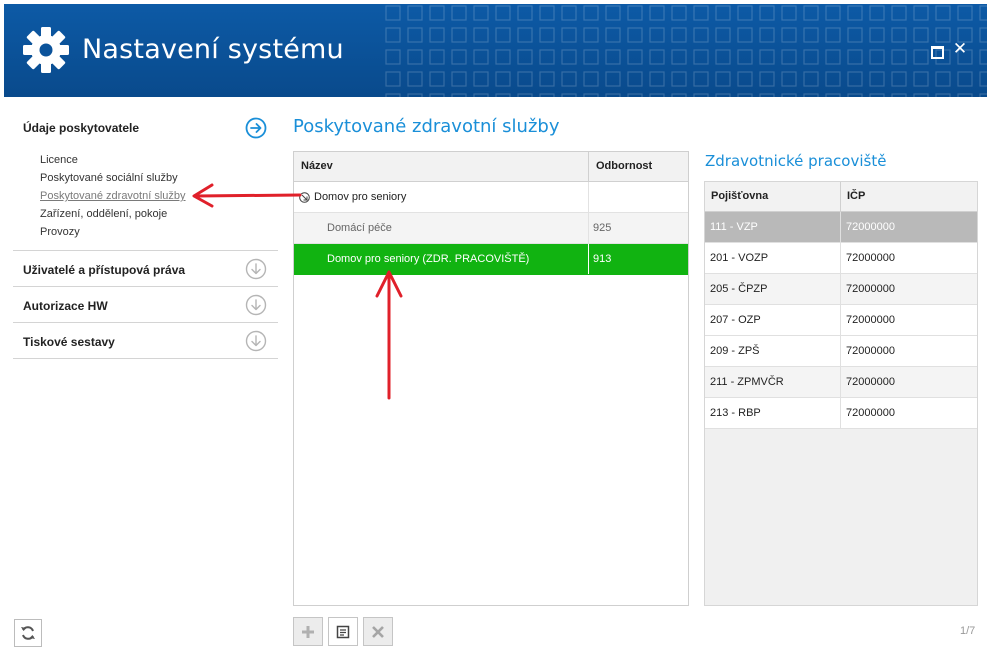 The height and width of the screenshot is (658, 991). I want to click on sidebar-item-health-services: Poskytované zdravotní služby, so click(113, 196).